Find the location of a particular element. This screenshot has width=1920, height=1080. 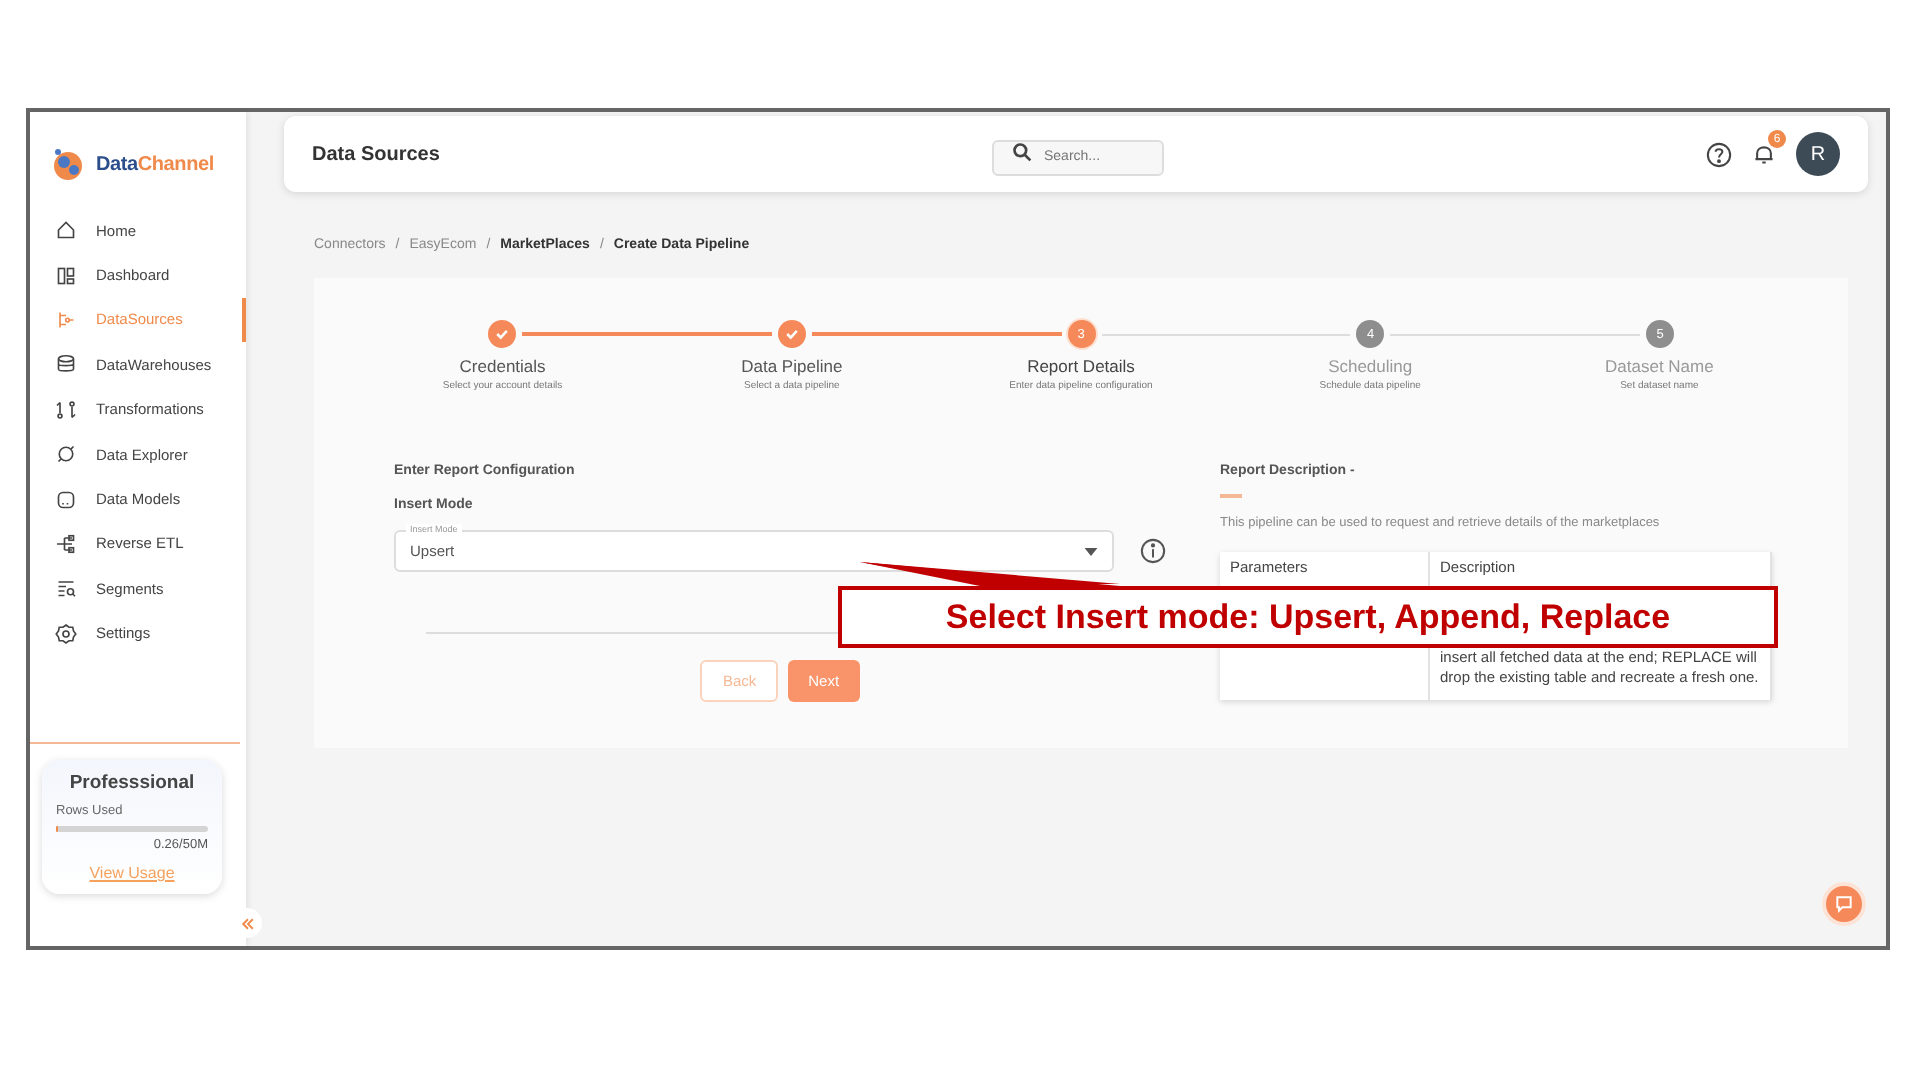

search-icon is located at coordinates (1022, 152).